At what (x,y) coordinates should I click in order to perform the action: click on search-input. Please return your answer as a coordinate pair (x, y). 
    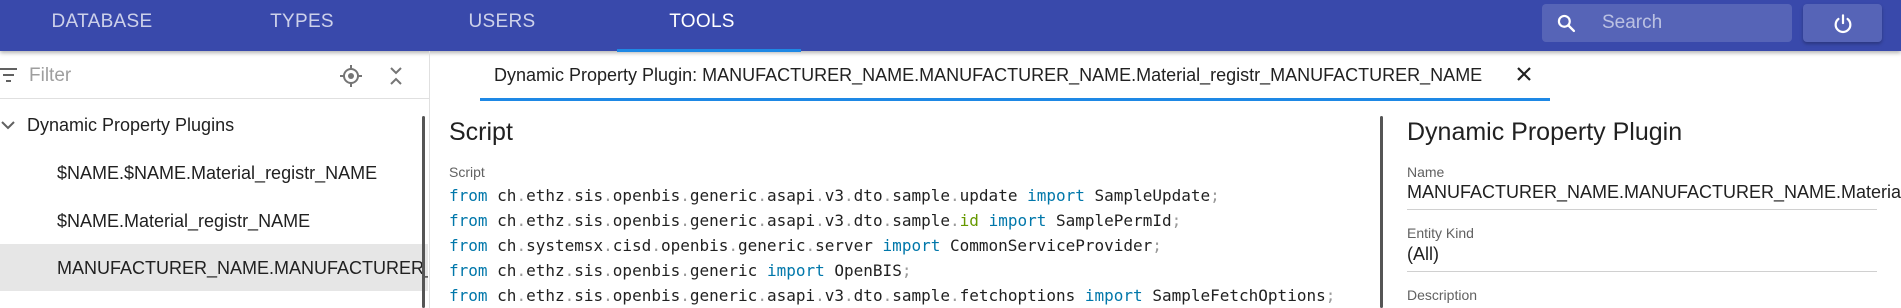
    Looking at the image, I should click on (1692, 23).